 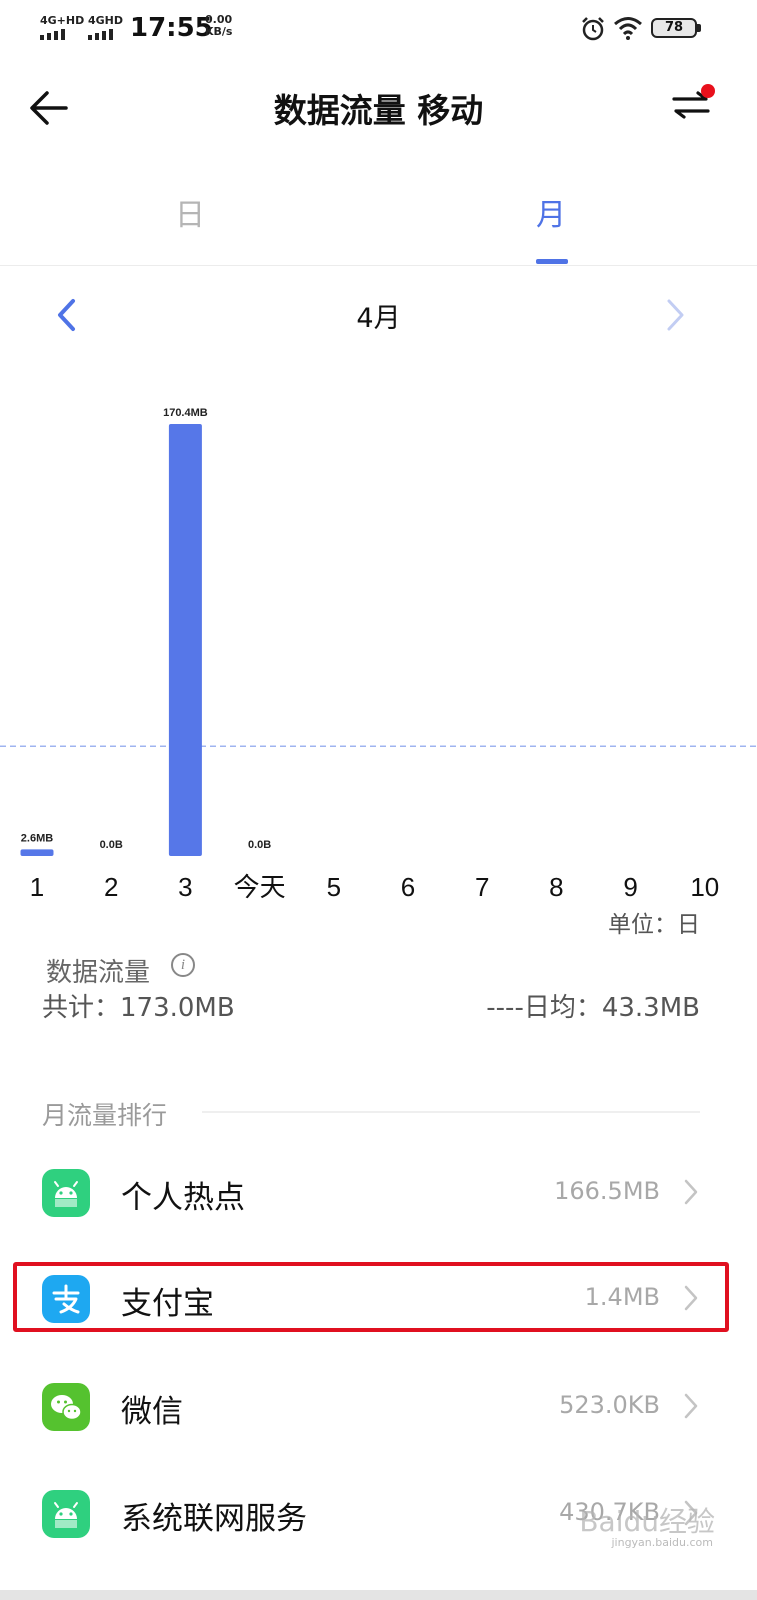 What do you see at coordinates (219, 31) in the screenshot?
I see `speed-unit: KB/s` at bounding box center [219, 31].